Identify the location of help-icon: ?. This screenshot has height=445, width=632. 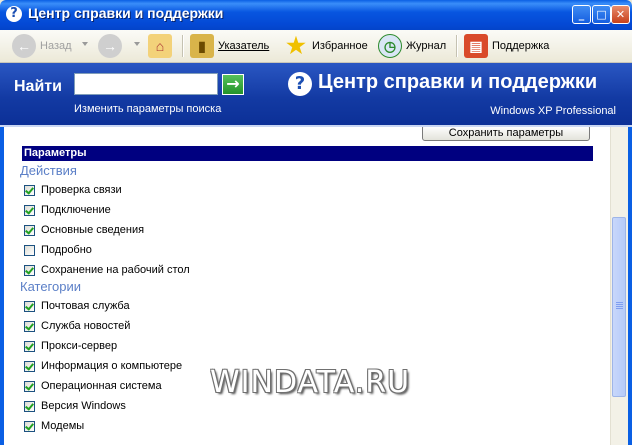
(300, 84).